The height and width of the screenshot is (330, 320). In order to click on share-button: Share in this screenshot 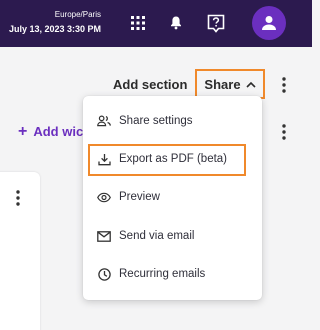, I will do `click(230, 84)`.